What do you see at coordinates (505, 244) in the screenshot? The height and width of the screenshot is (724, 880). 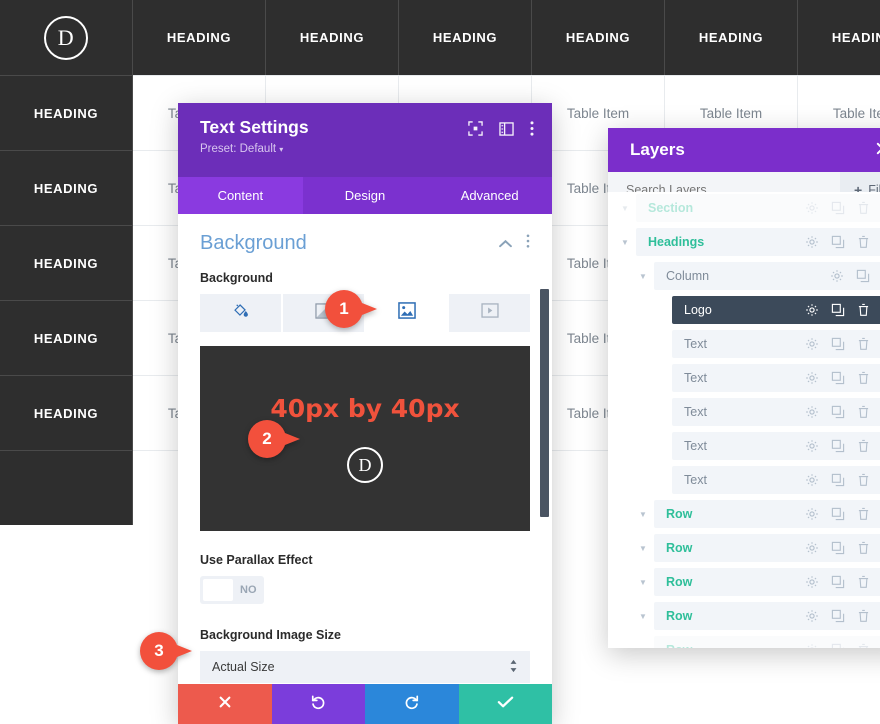 I see `chevron-up-icon` at bounding box center [505, 244].